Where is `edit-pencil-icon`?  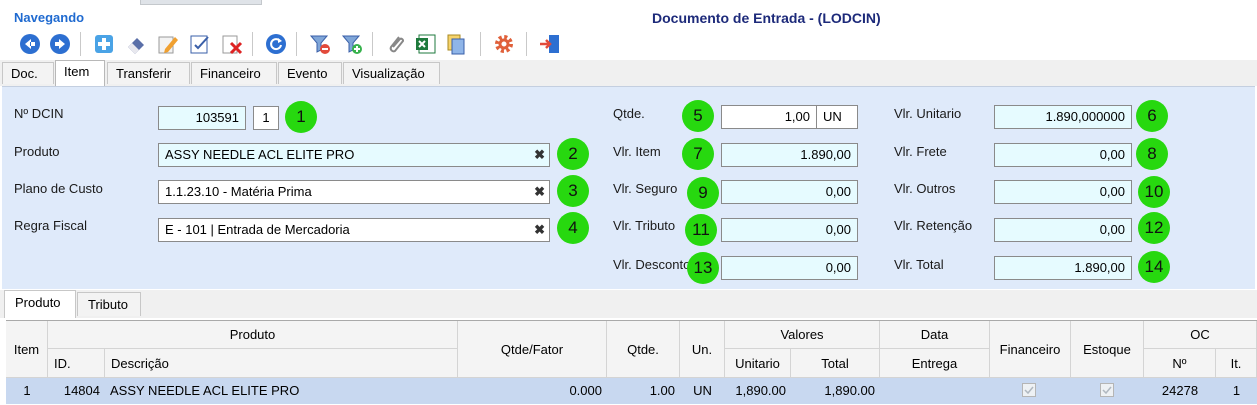 edit-pencil-icon is located at coordinates (168, 44).